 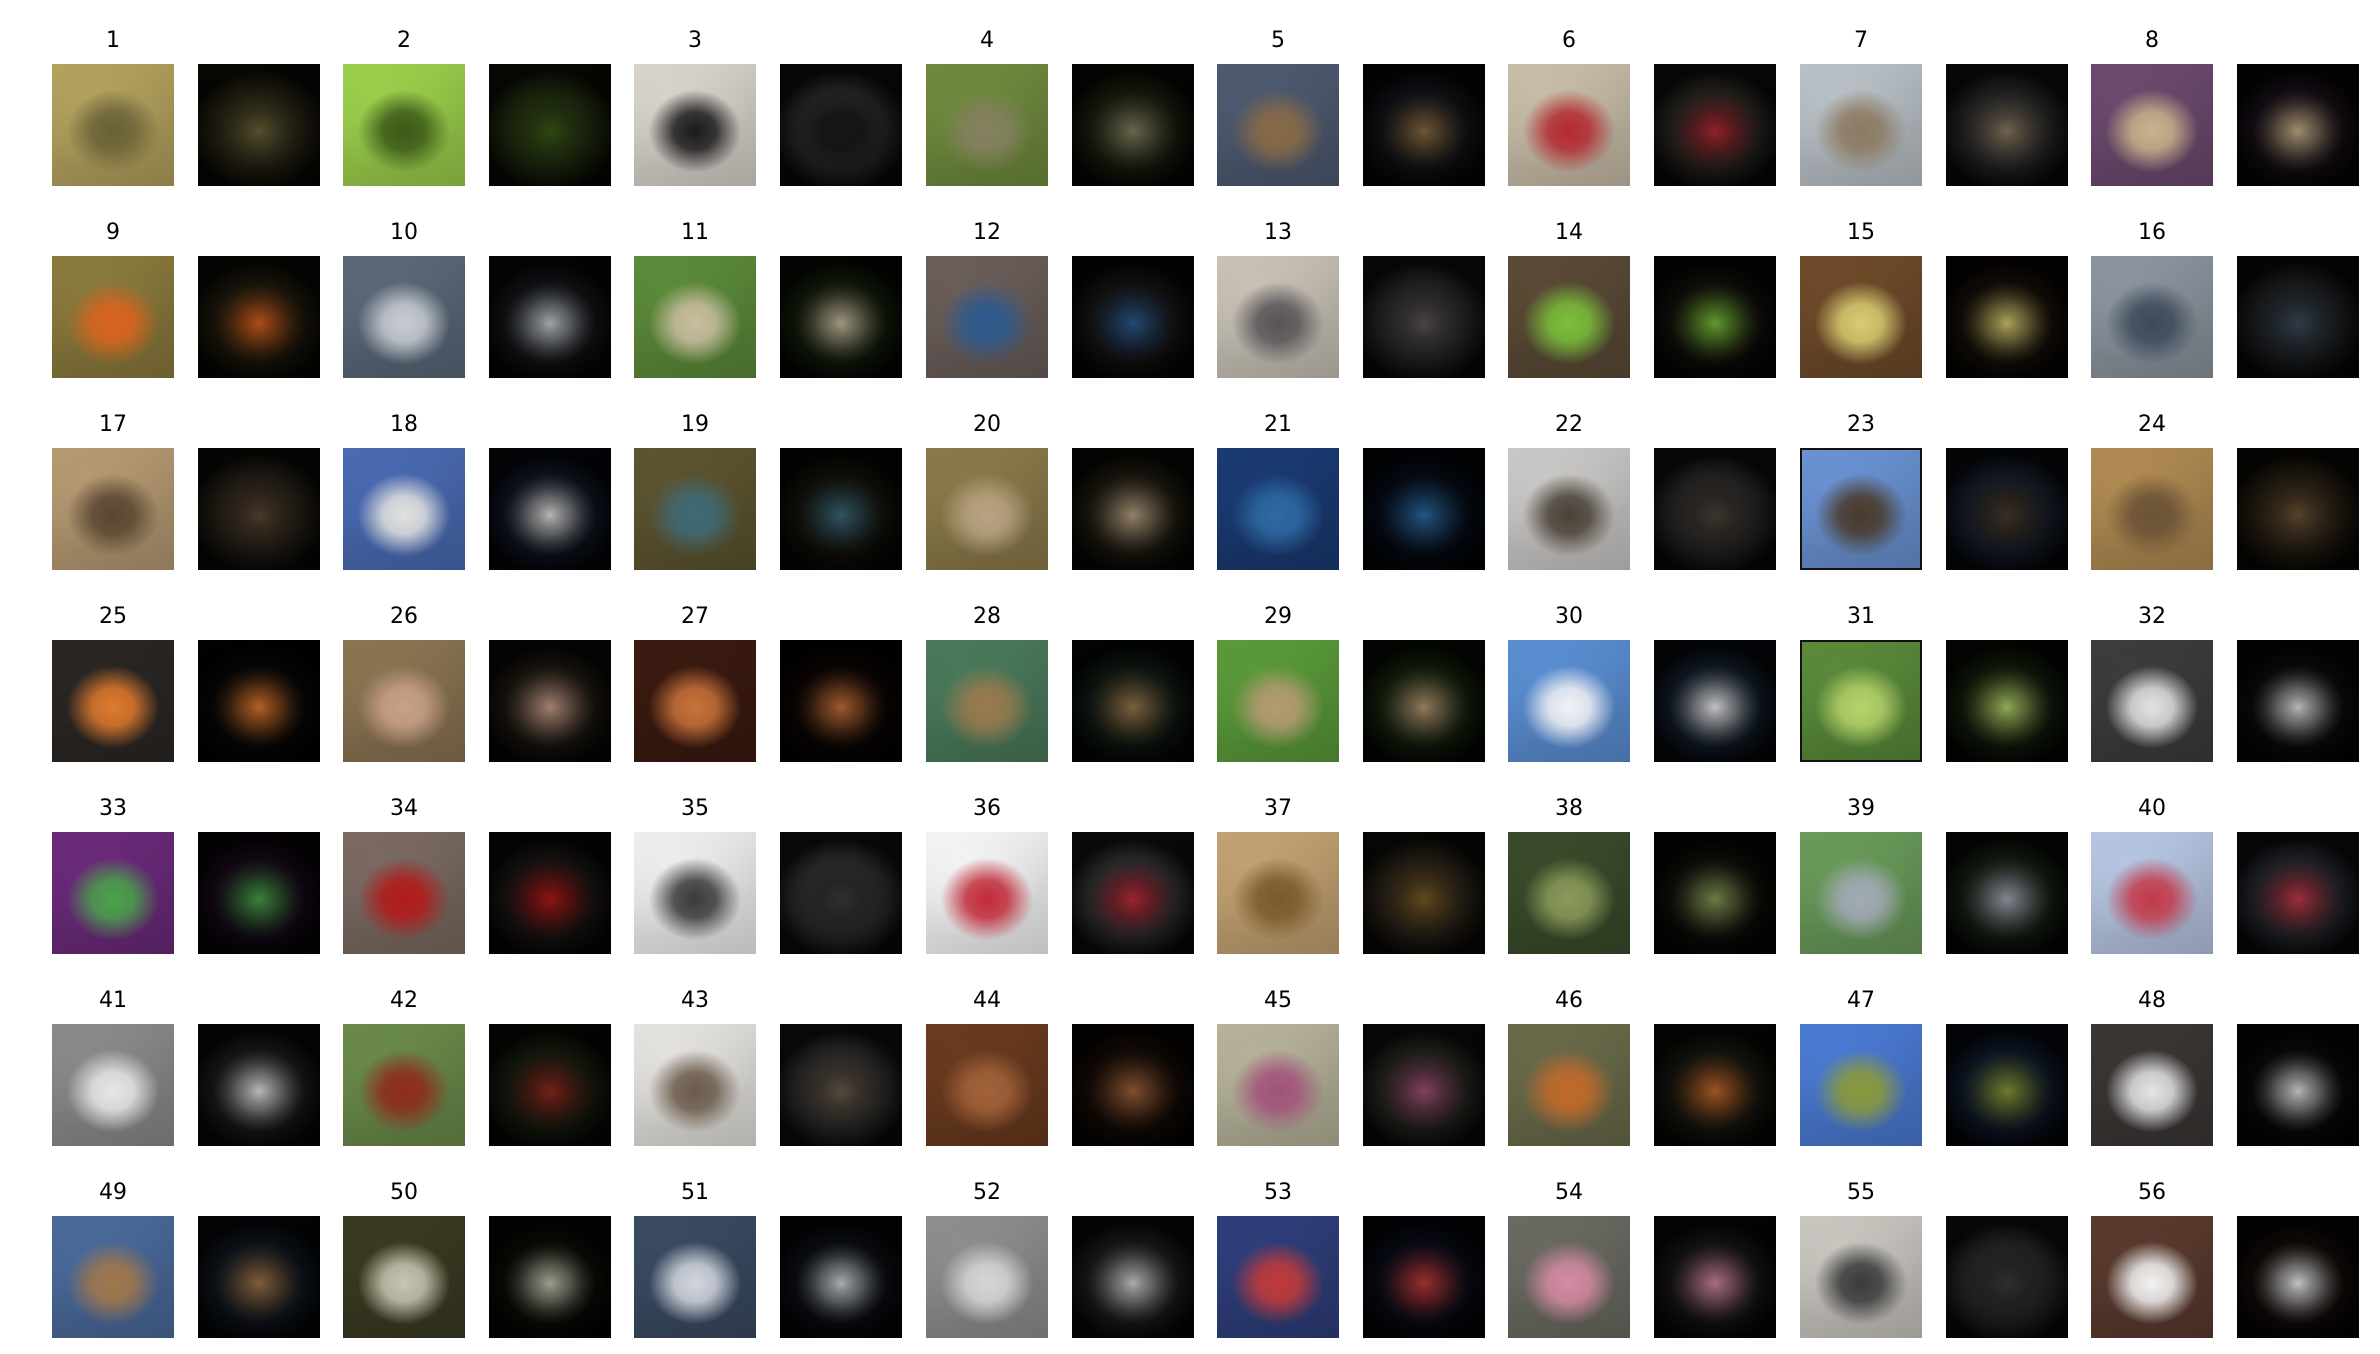 I want to click on saliency-mask-baby, so click(x=550, y=701).